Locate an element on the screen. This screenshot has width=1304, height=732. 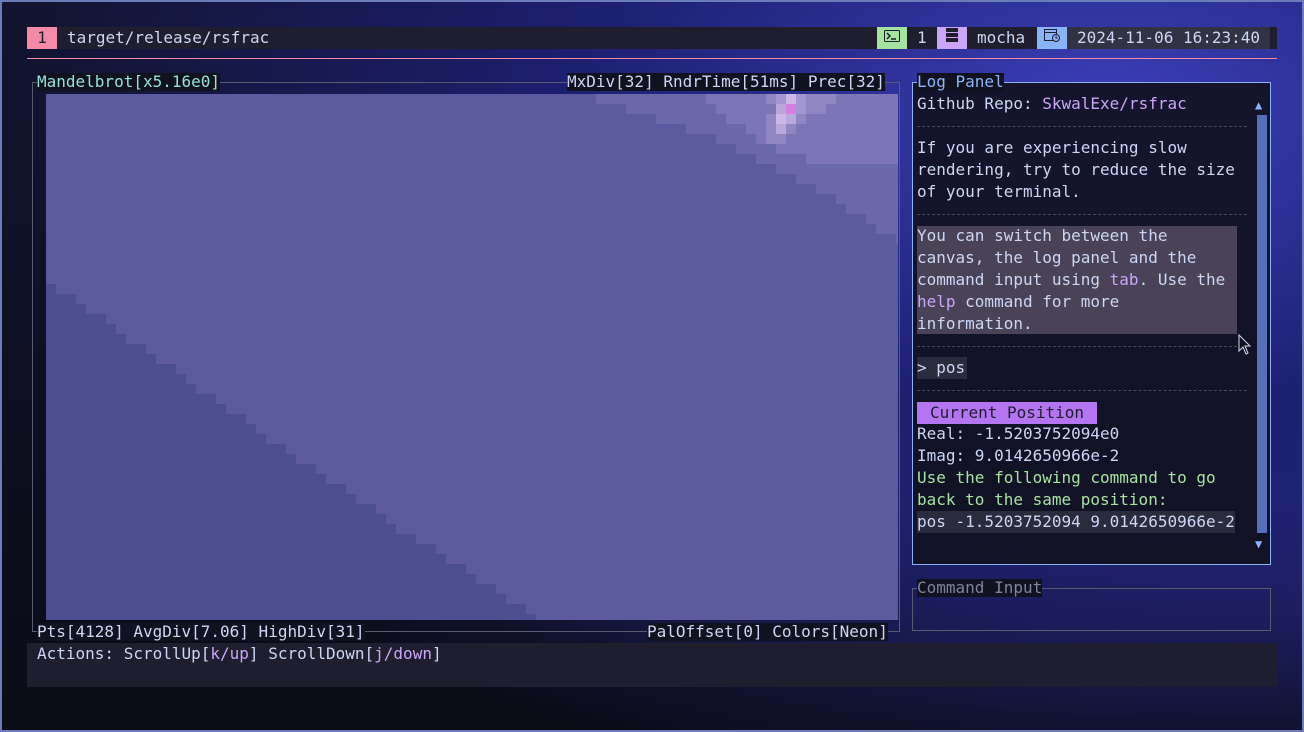
tip-line: help command for more is located at coordinates (1018, 302).